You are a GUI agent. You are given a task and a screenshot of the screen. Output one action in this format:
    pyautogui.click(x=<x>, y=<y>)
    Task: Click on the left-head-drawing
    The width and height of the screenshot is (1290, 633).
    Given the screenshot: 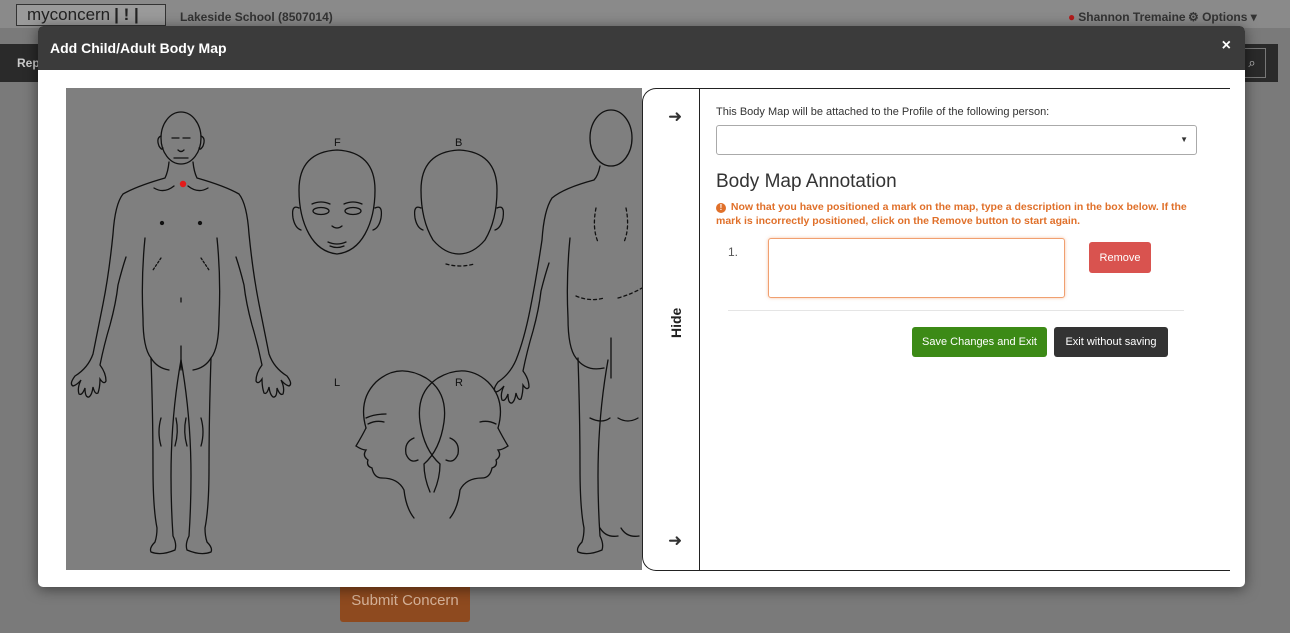 What is the action you would take?
    pyautogui.click(x=400, y=444)
    